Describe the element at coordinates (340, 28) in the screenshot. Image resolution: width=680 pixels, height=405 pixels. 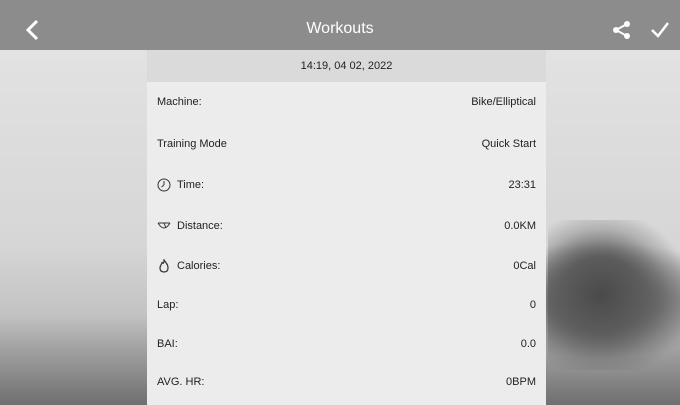
I see `page-title: Workouts` at that location.